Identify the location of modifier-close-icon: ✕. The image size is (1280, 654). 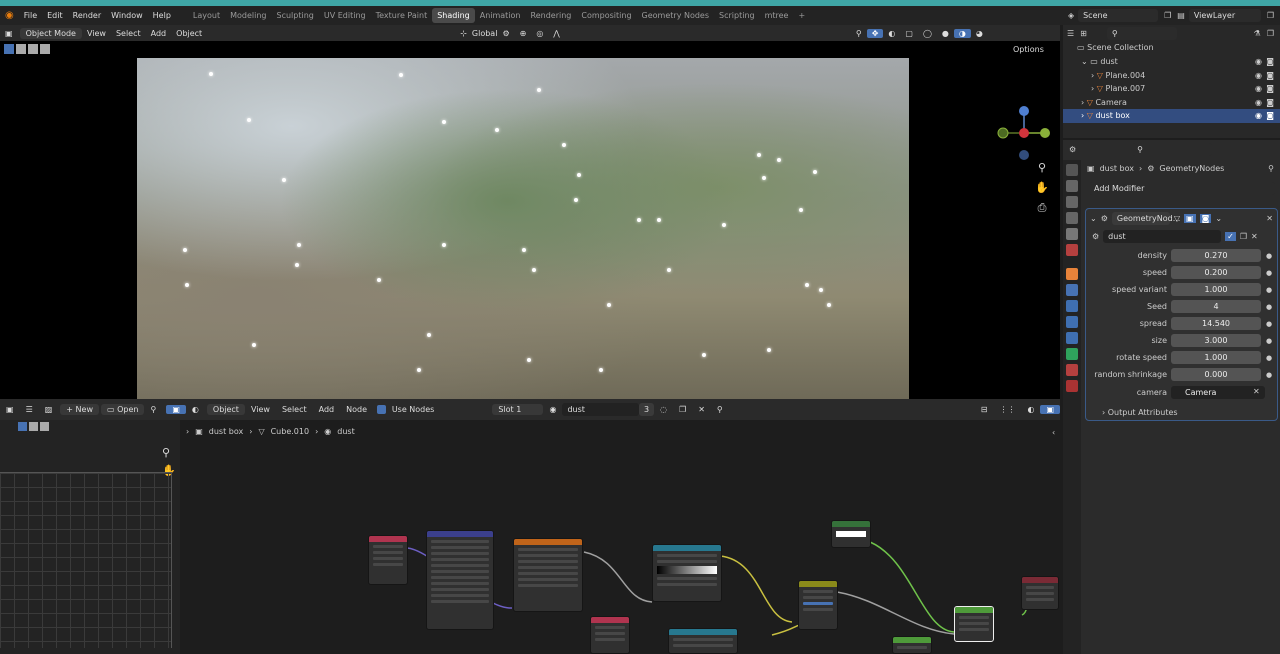
(1269, 218).